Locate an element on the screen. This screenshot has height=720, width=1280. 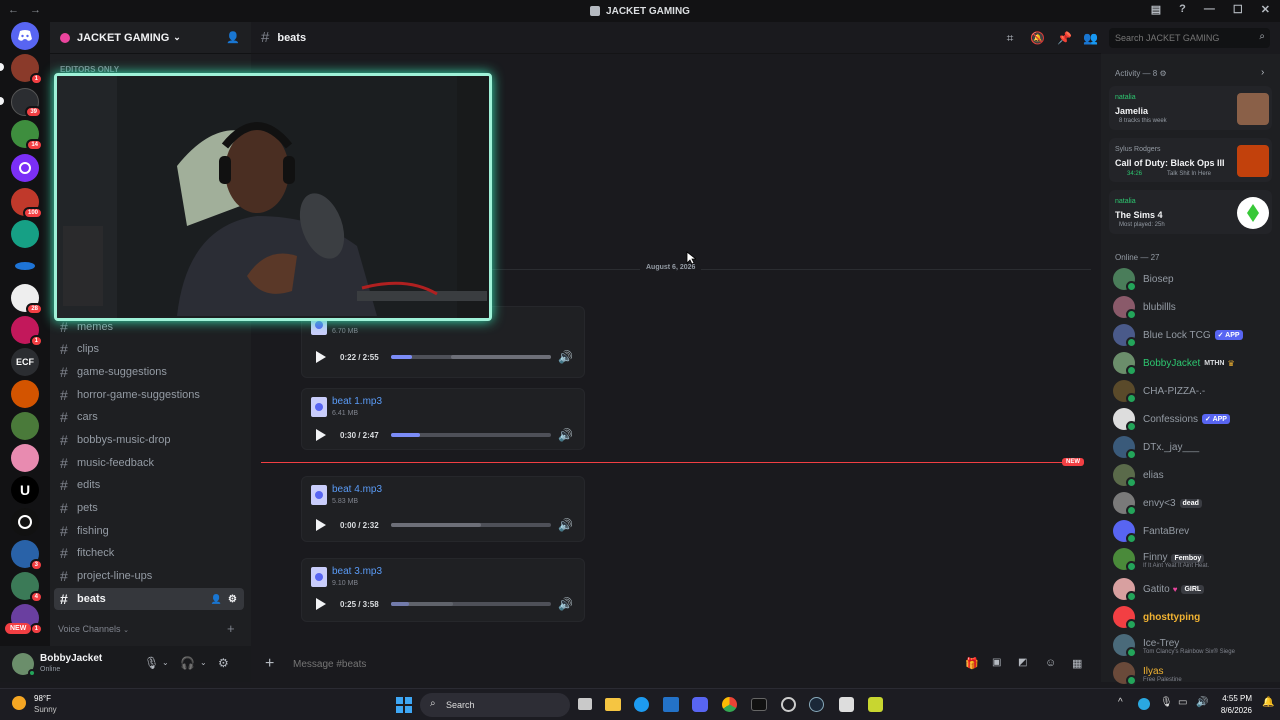
microphone-icon: 🎙 is located at coordinates (151, 663).